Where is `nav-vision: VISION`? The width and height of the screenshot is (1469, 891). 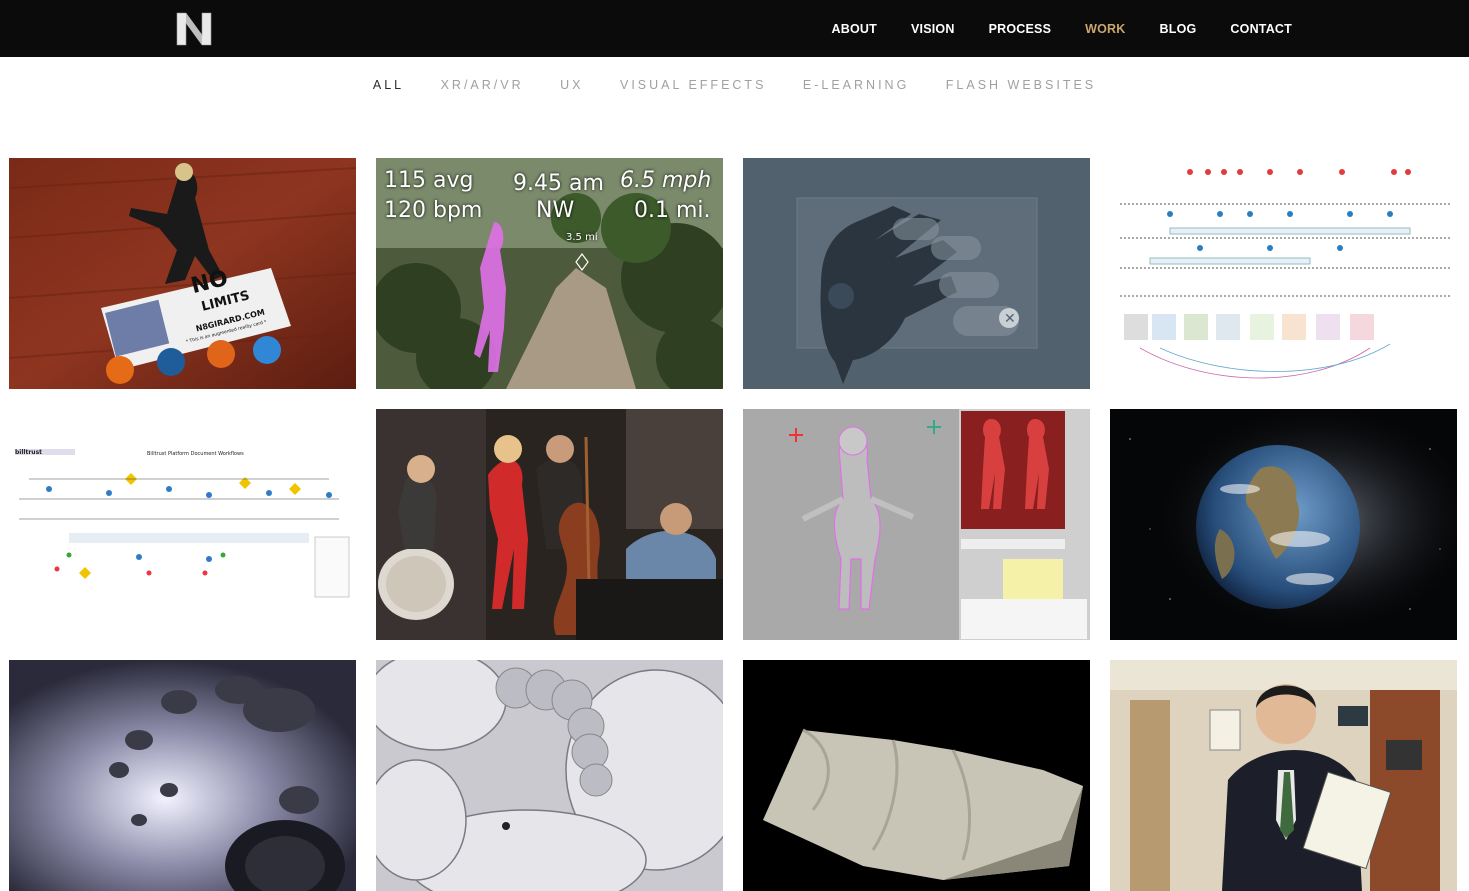
nav-vision: VISION is located at coordinates (933, 29).